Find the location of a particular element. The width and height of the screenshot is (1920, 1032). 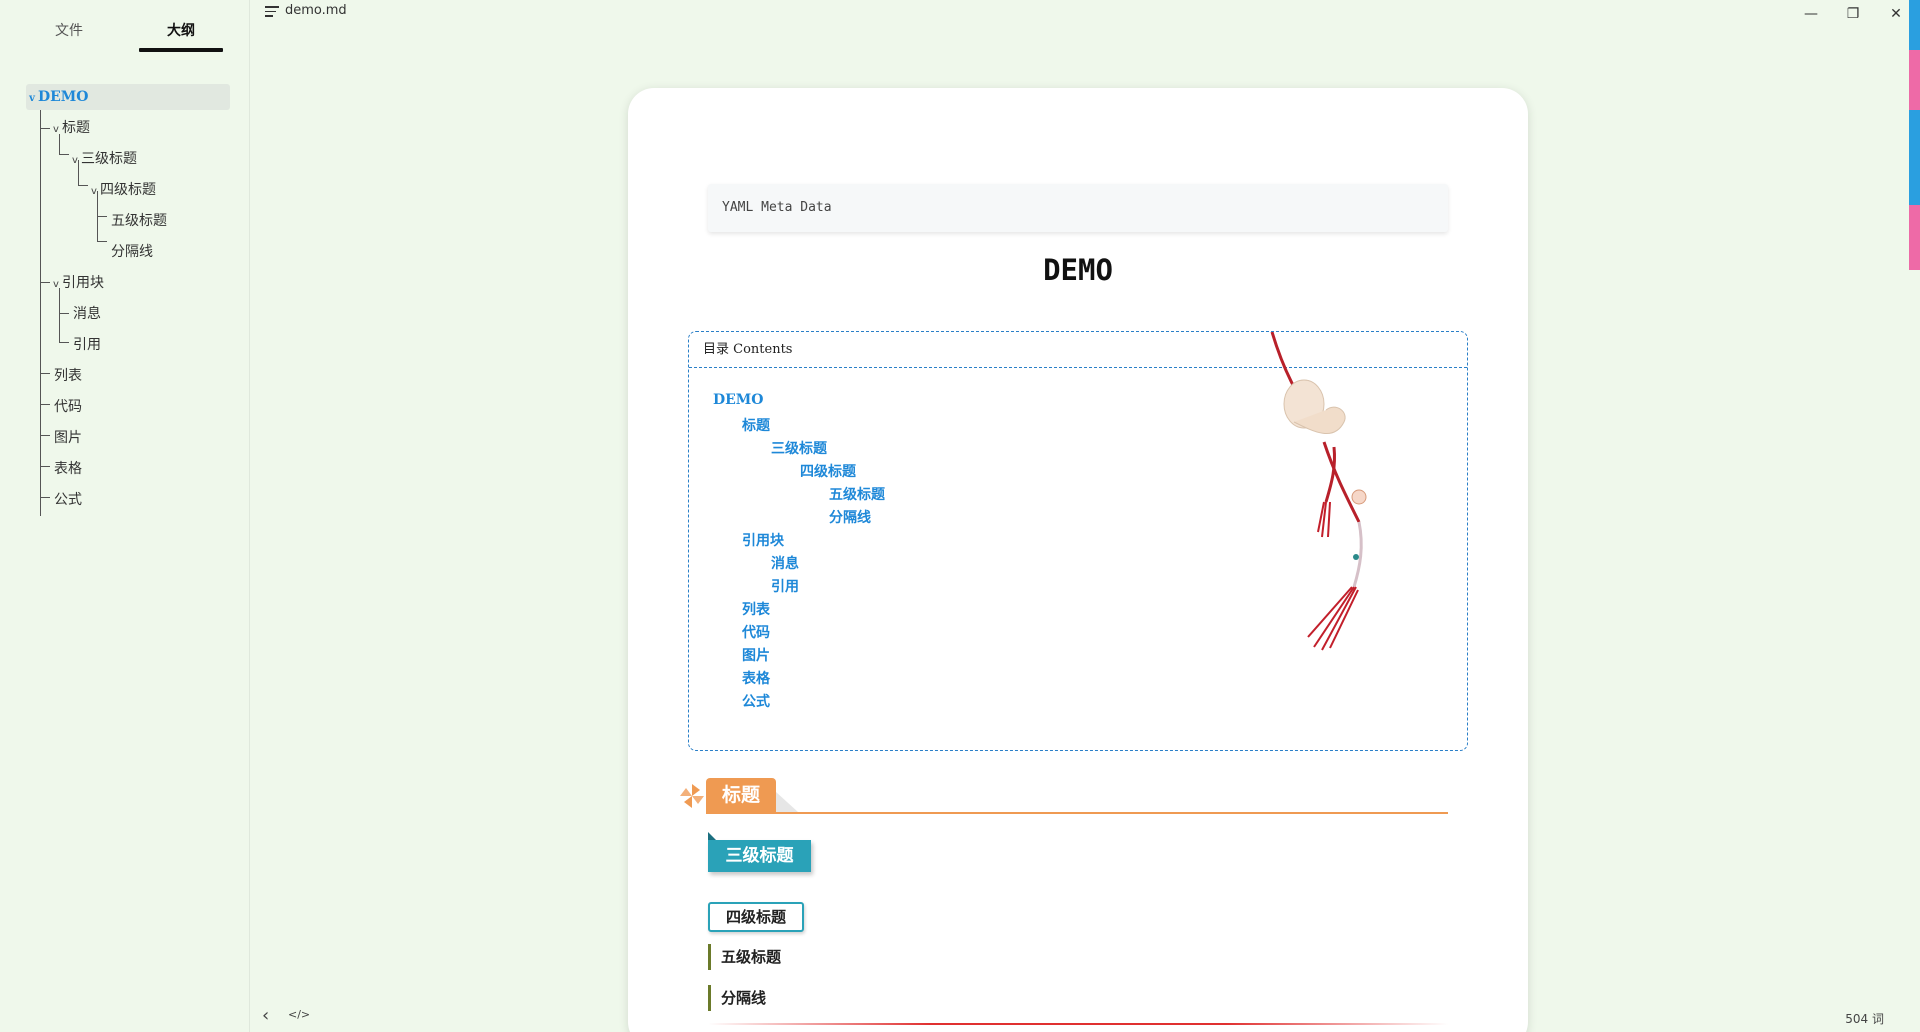

accent-strip is located at coordinates (1914, 135).